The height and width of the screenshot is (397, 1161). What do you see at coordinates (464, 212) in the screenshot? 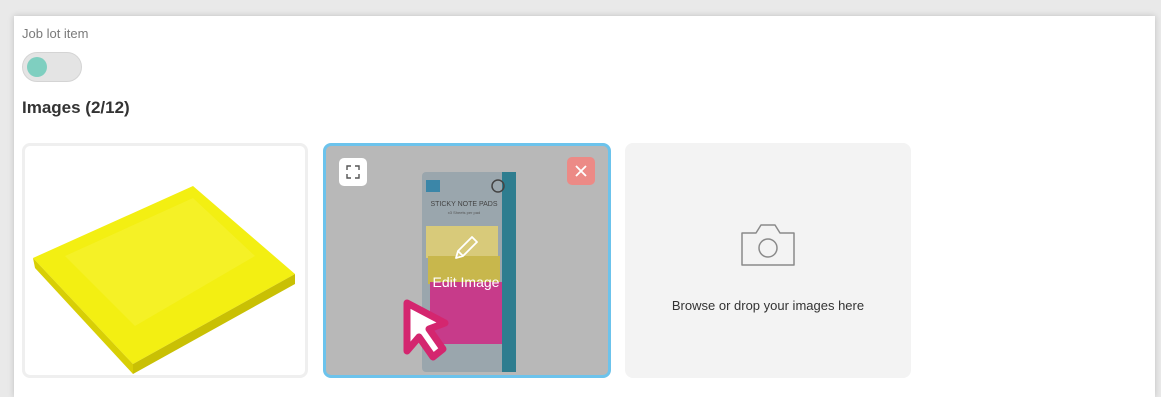
I see `package-subtitle: x3 Sheets per pad` at bounding box center [464, 212].